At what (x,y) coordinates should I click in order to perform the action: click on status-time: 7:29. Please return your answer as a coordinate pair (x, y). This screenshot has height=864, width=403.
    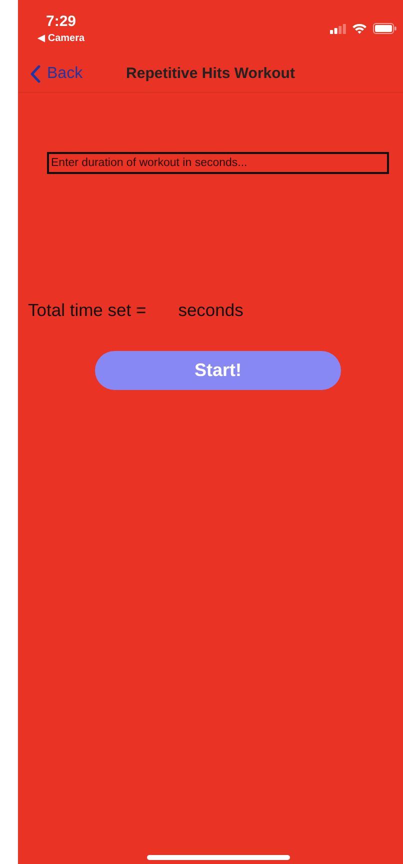
    Looking at the image, I should click on (61, 22).